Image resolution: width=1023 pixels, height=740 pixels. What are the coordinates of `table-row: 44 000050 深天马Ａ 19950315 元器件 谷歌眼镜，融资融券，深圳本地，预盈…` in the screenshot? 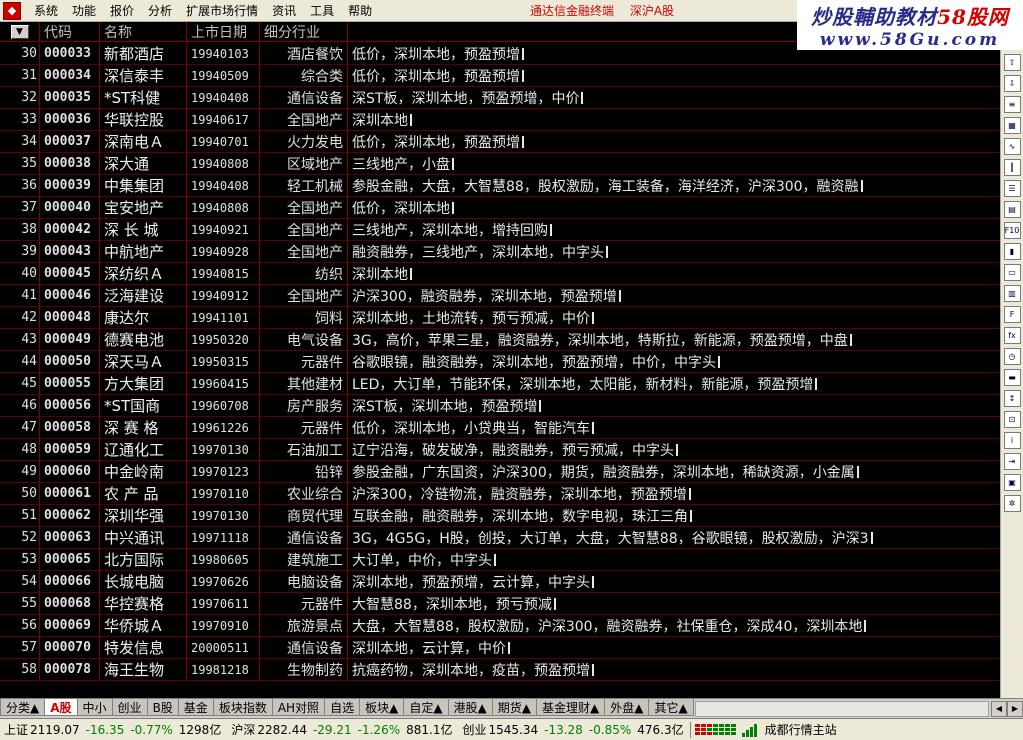 It's located at (500, 362).